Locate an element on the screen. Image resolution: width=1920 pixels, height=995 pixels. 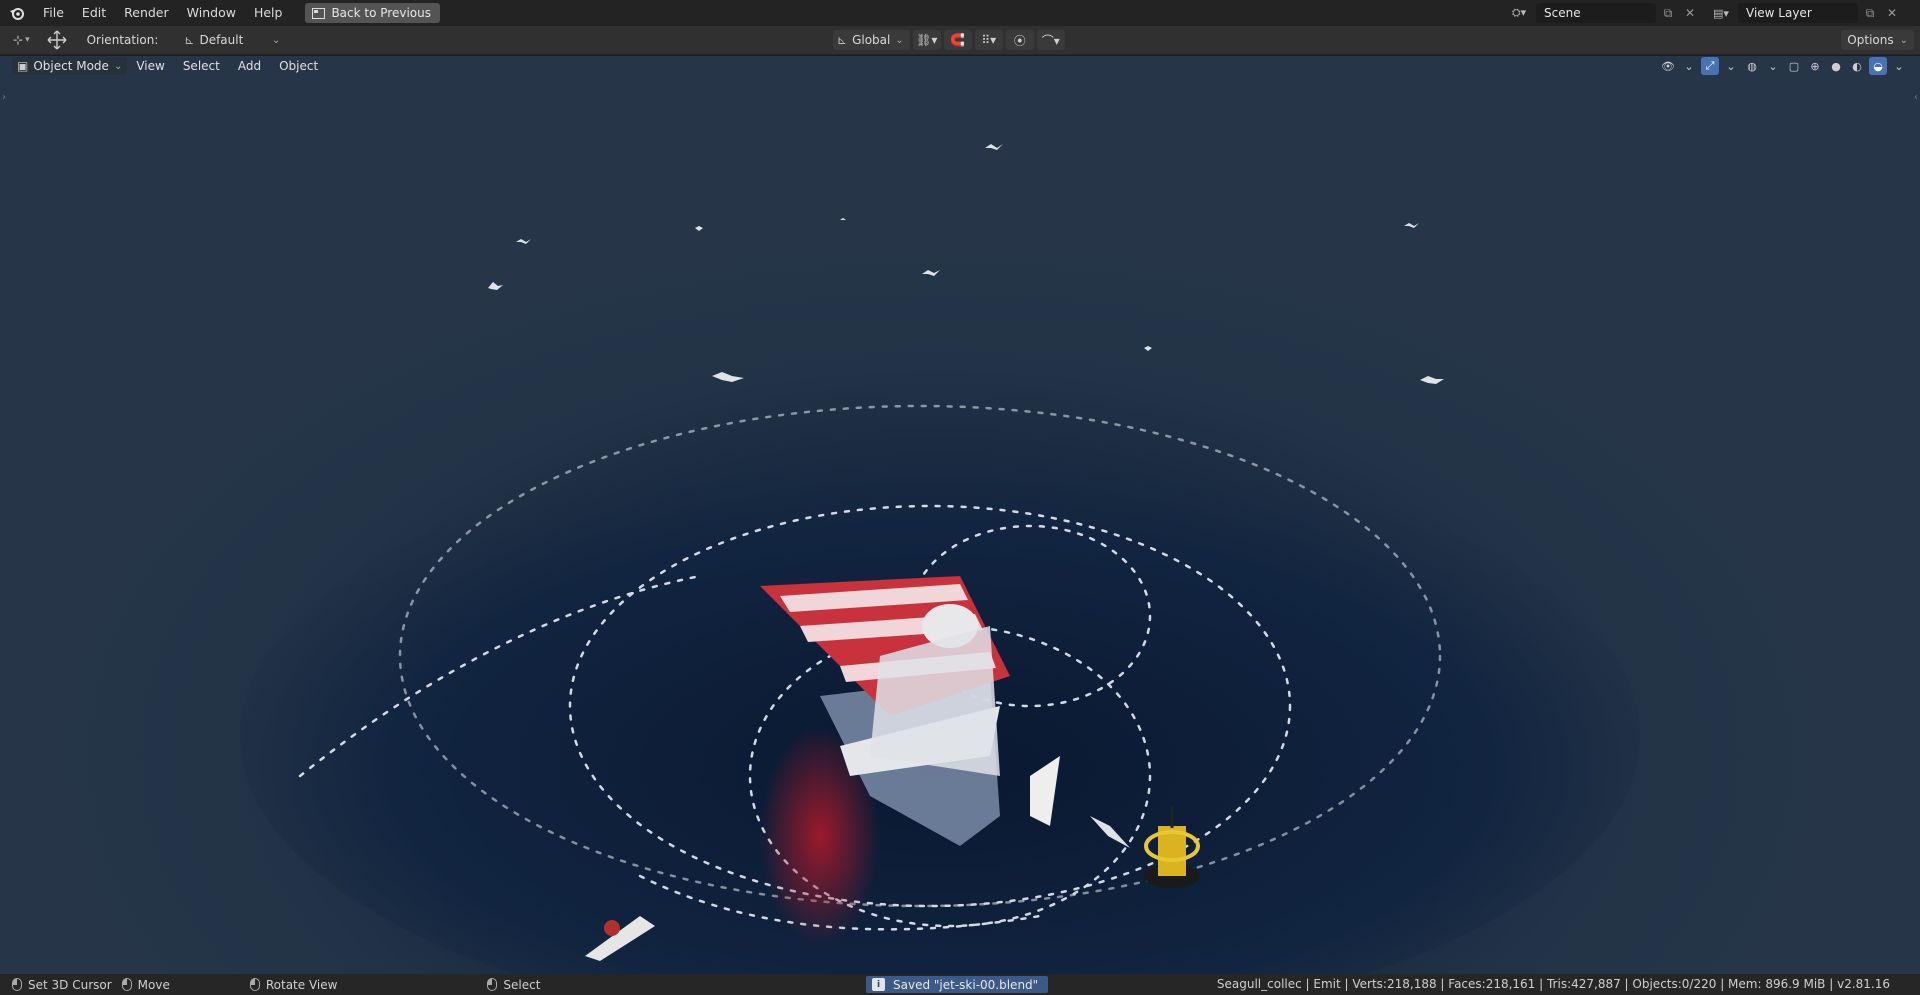
material-shading-icon: ◐ is located at coordinates (1857, 66).